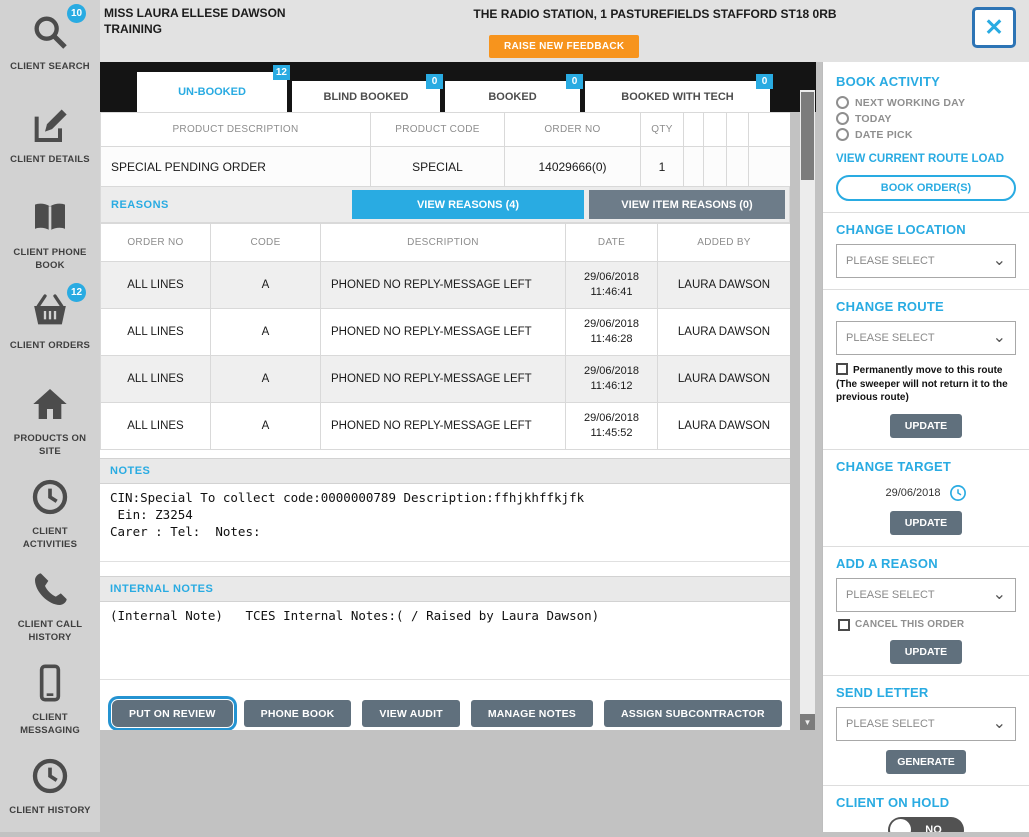 This screenshot has height=837, width=1029. What do you see at coordinates (842, 118) in the screenshot?
I see `radio-icon` at bounding box center [842, 118].